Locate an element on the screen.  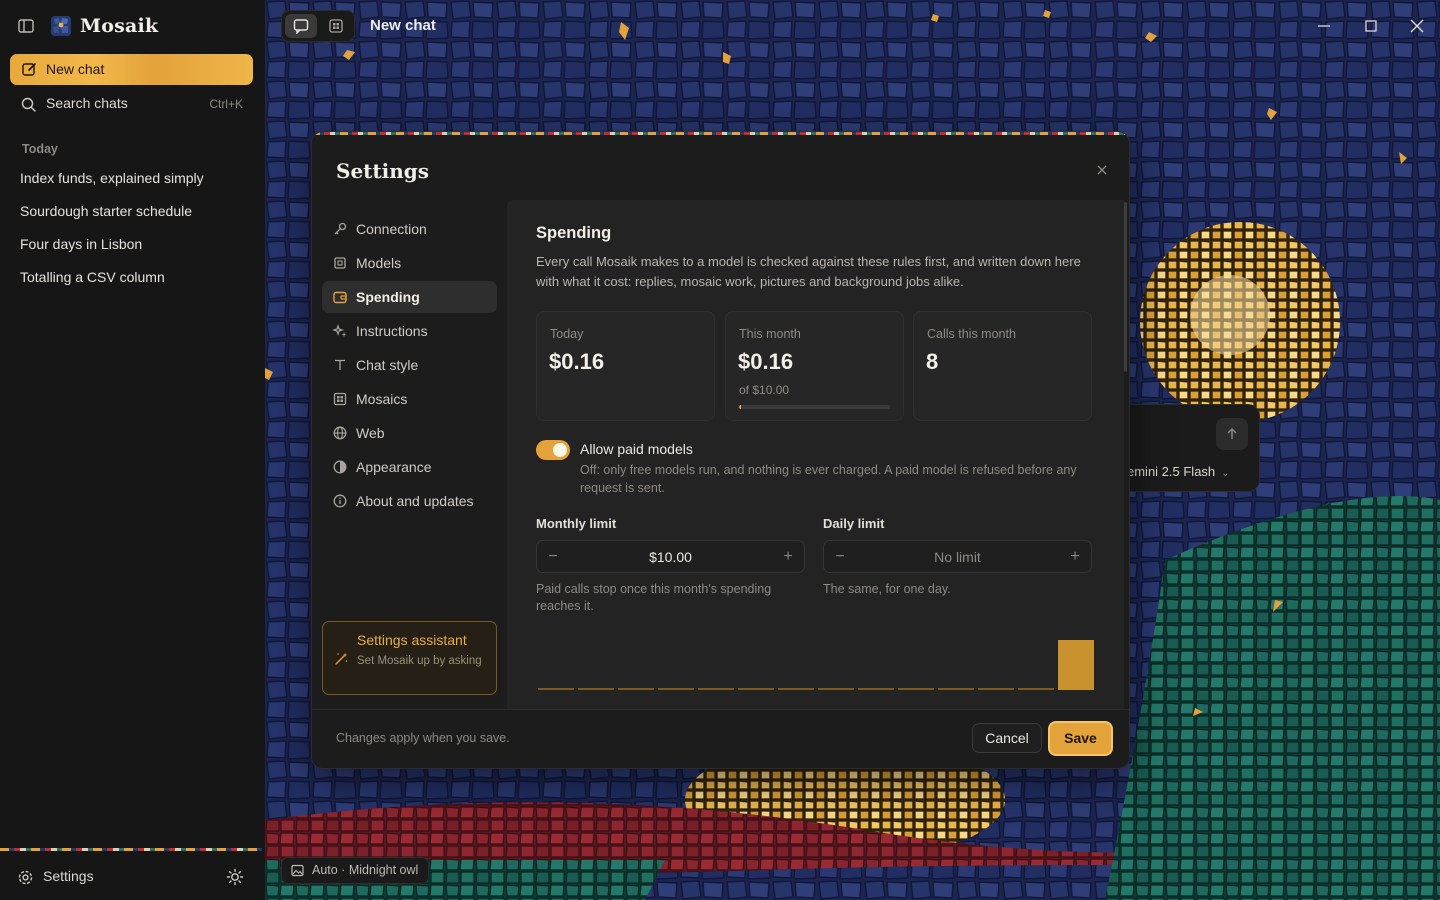
footer-note: Changes apply when you save. is located at coordinates (423, 738).